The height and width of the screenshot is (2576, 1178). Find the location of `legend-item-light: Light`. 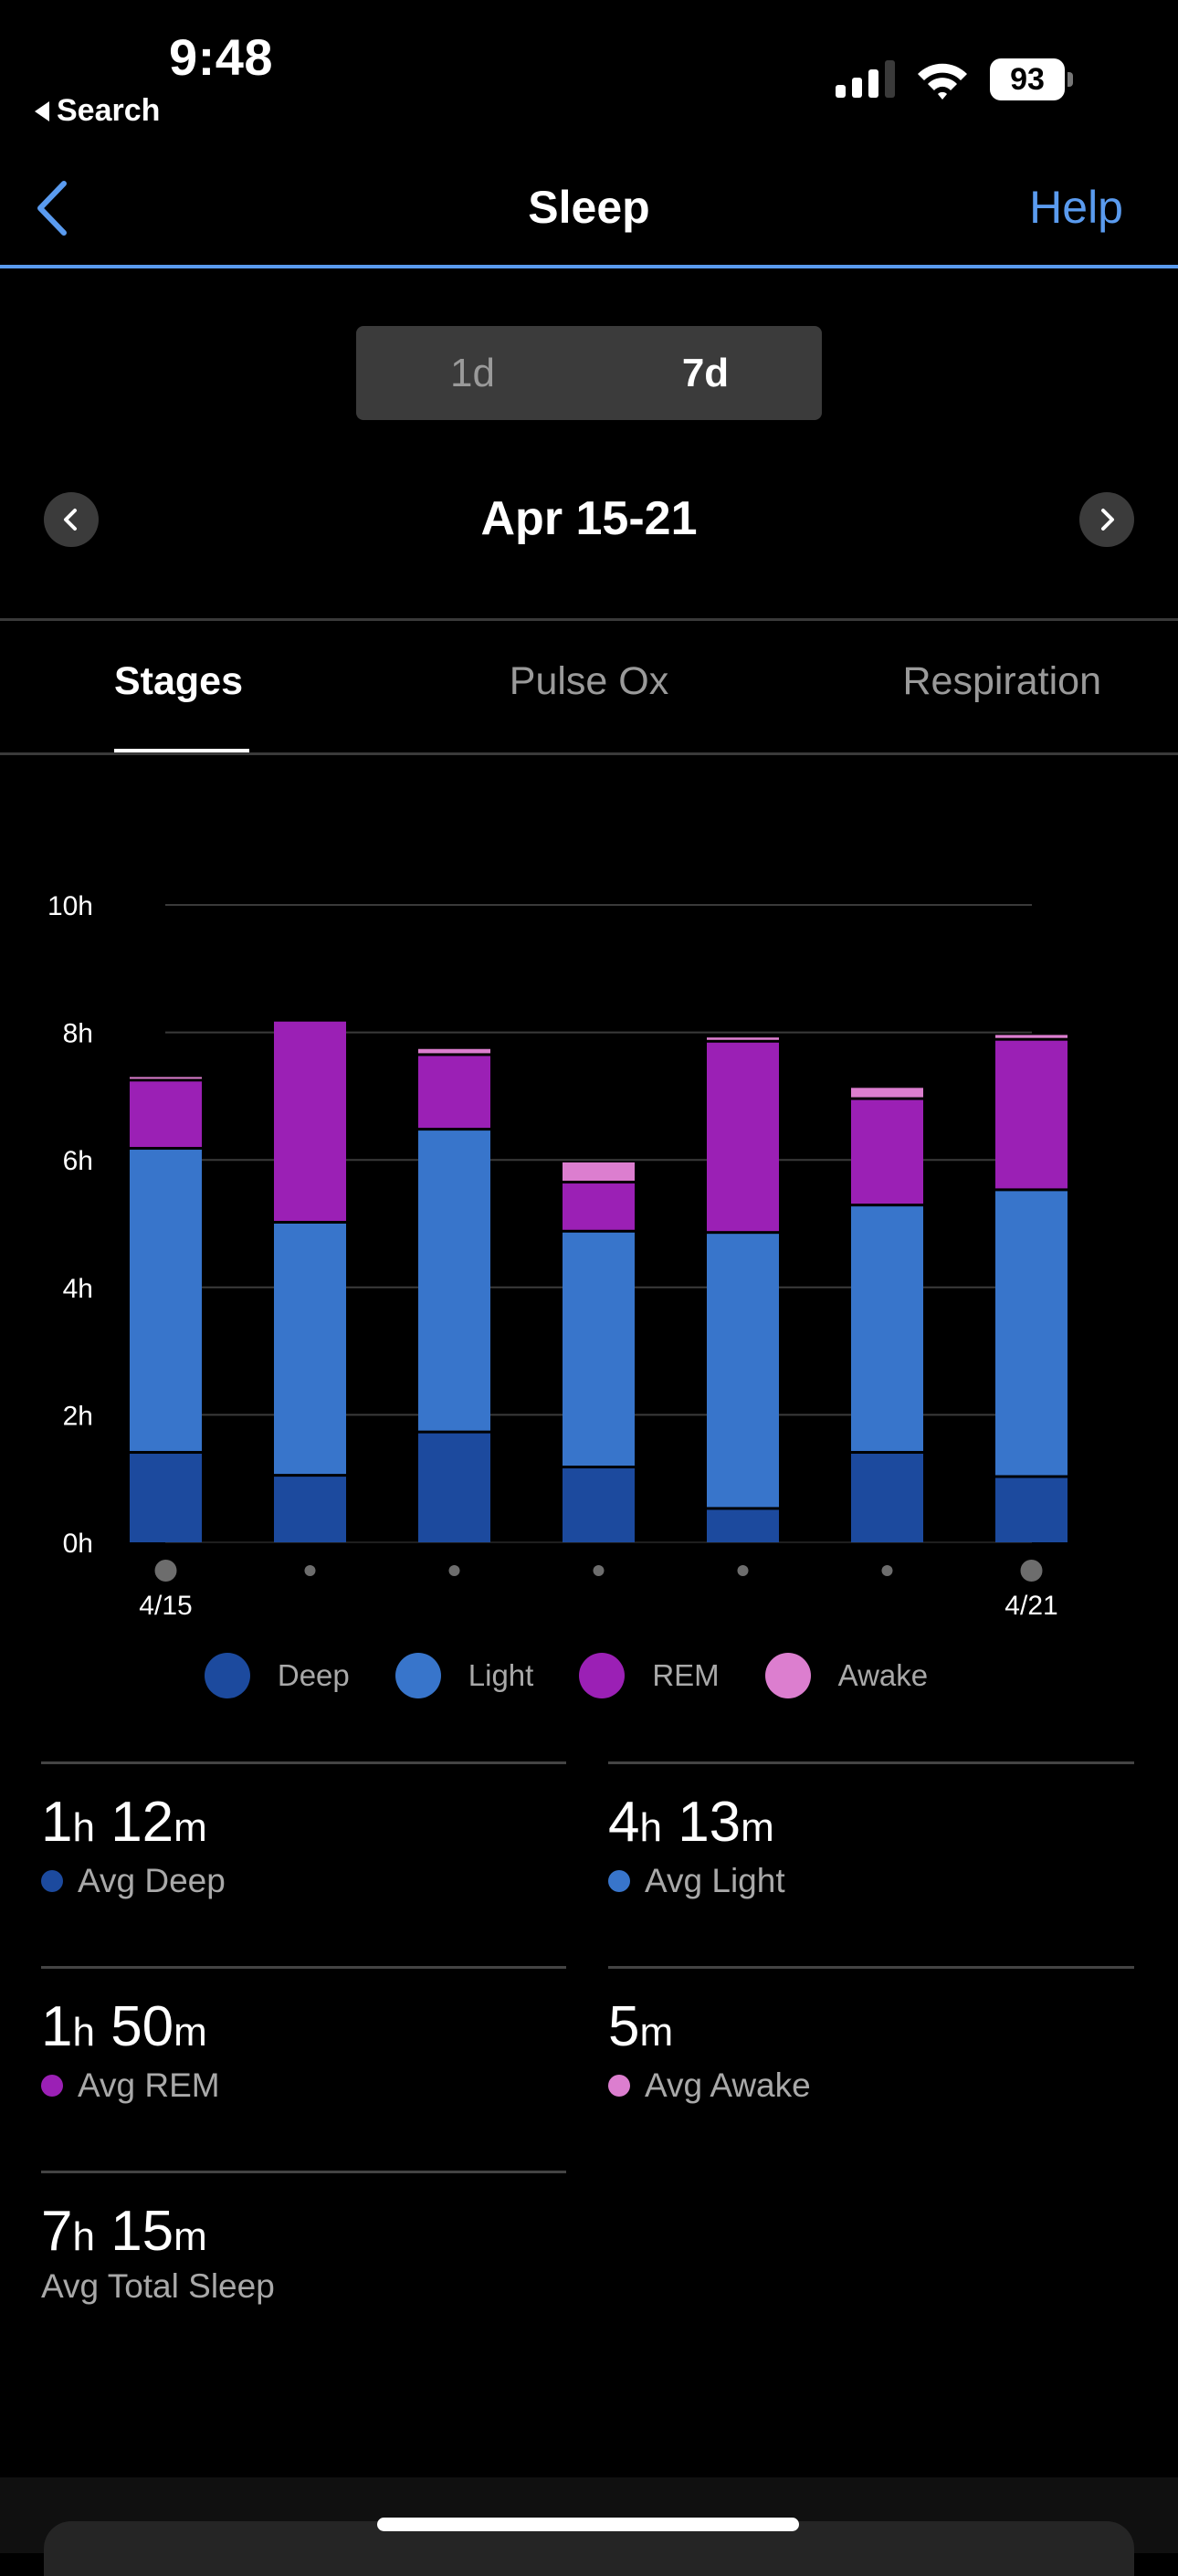

legend-item-light: Light is located at coordinates (475, 1675).